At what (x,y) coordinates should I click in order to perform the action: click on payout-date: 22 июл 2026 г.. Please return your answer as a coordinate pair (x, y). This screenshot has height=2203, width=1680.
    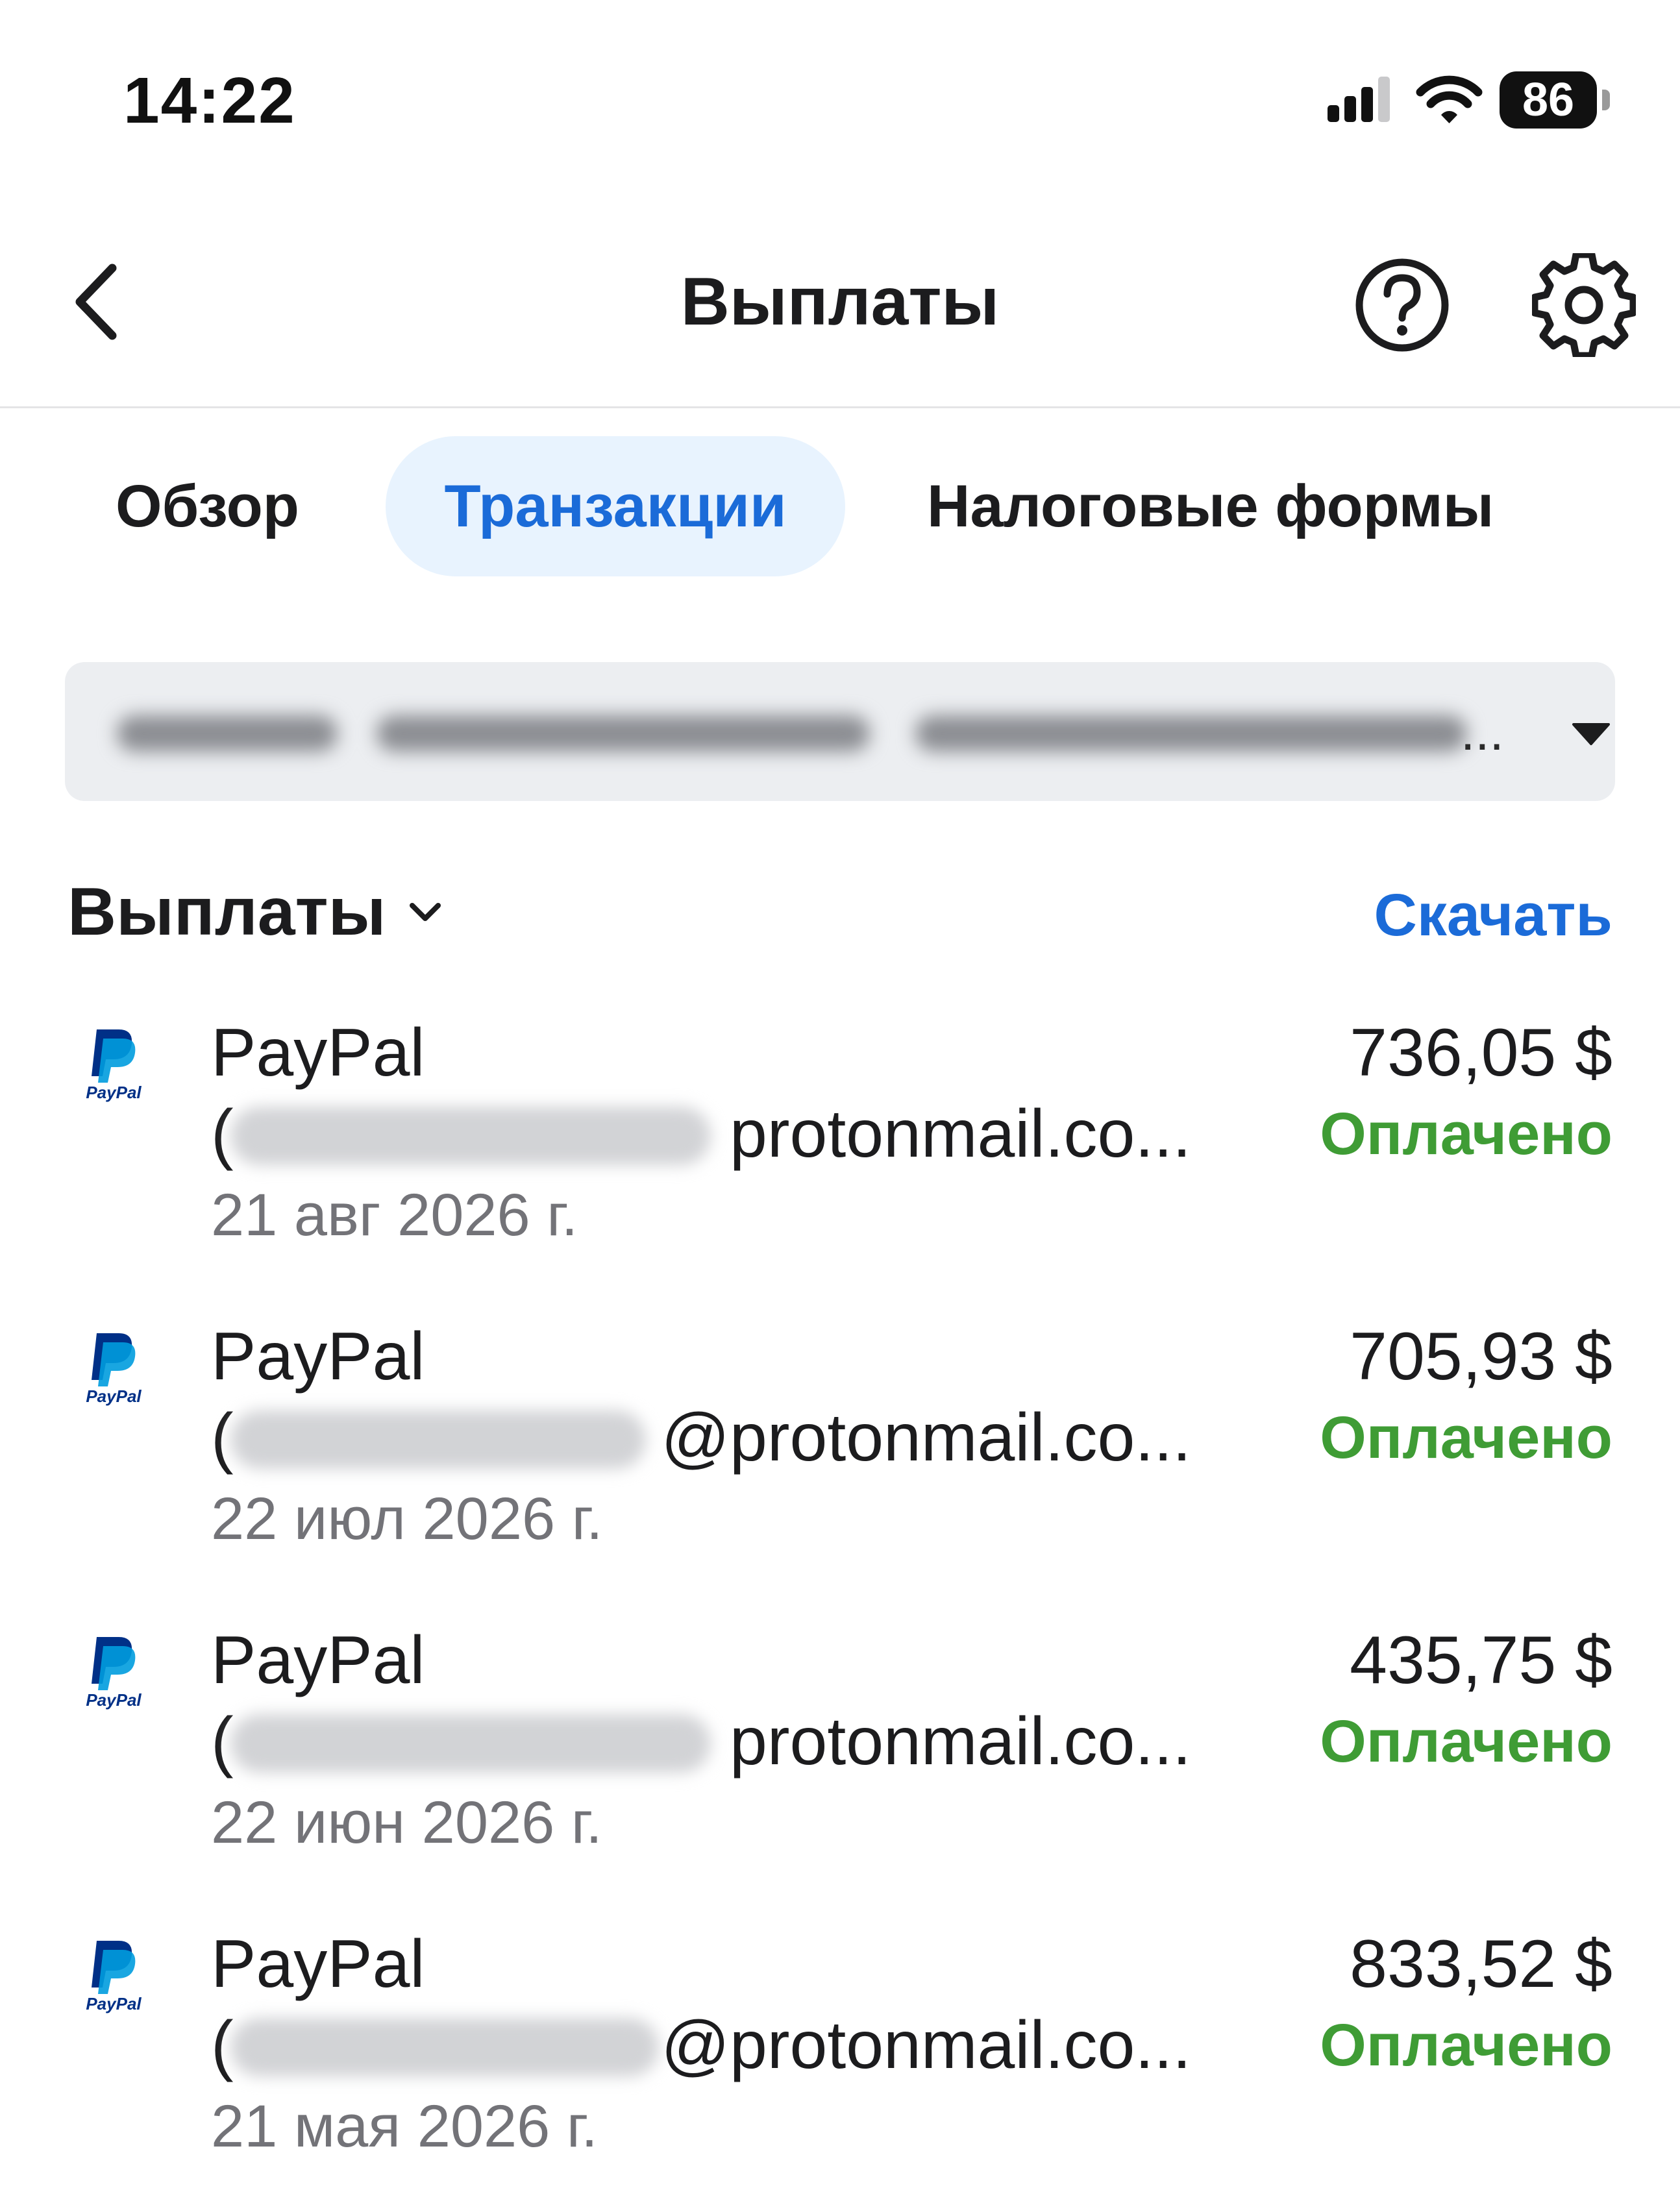
    Looking at the image, I should click on (407, 1519).